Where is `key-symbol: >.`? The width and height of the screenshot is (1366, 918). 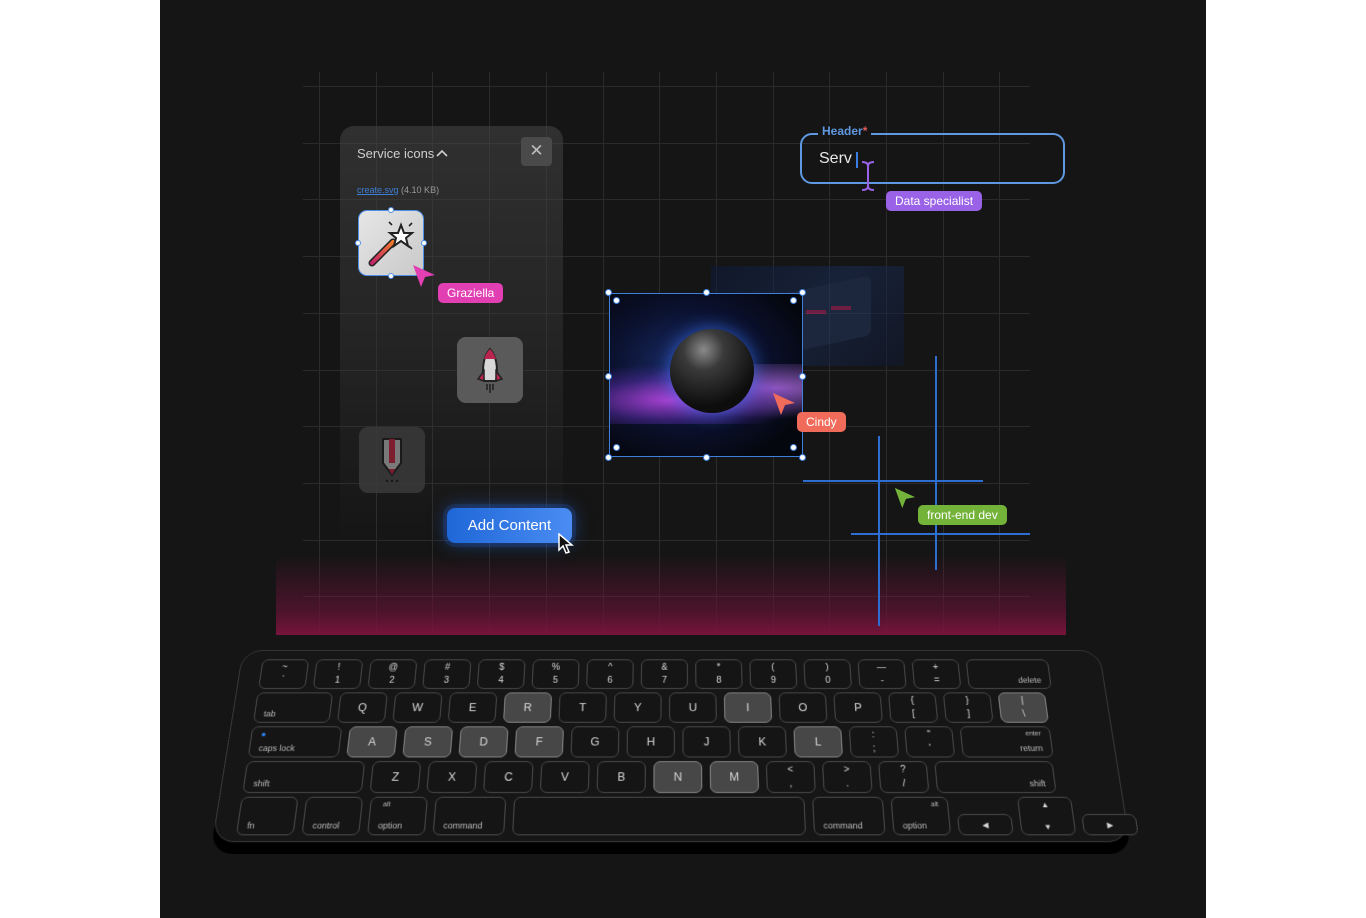
key-symbol: >. is located at coordinates (847, 777).